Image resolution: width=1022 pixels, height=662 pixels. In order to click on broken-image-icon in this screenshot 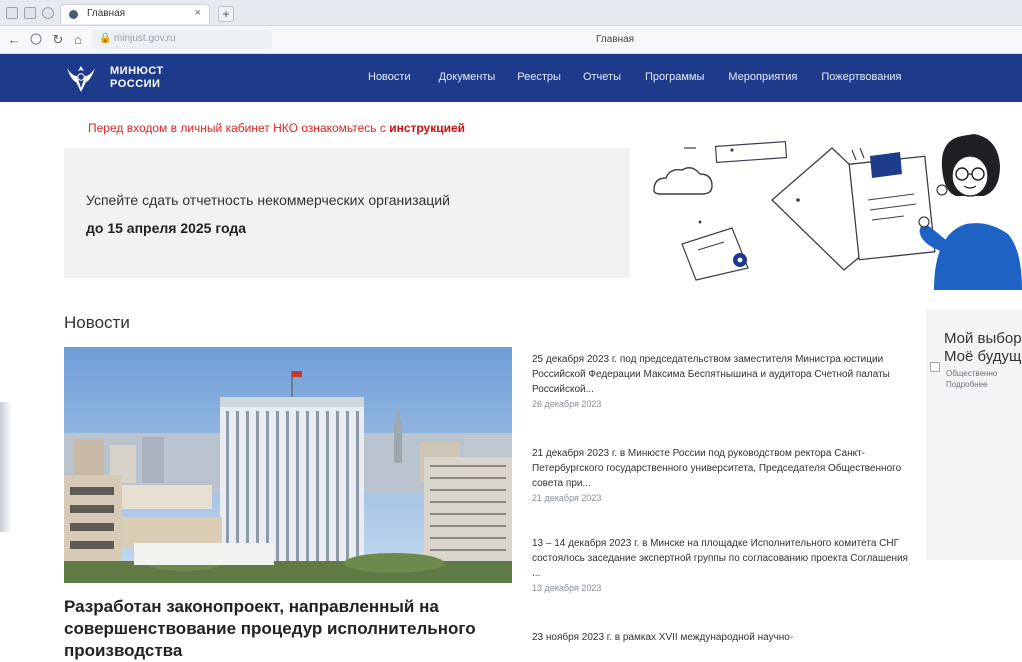, I will do `click(935, 367)`.